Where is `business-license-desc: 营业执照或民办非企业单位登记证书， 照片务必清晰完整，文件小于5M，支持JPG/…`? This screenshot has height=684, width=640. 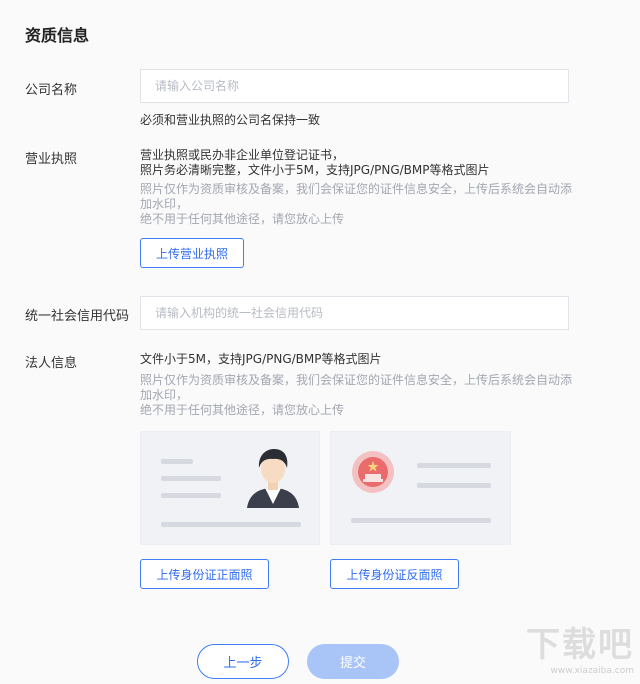
business-license-desc: 营业执照或民办非企业单位登记证书， 照片务必清晰完整，文件小于5M，支持JPG/… is located at coordinates (314, 163).